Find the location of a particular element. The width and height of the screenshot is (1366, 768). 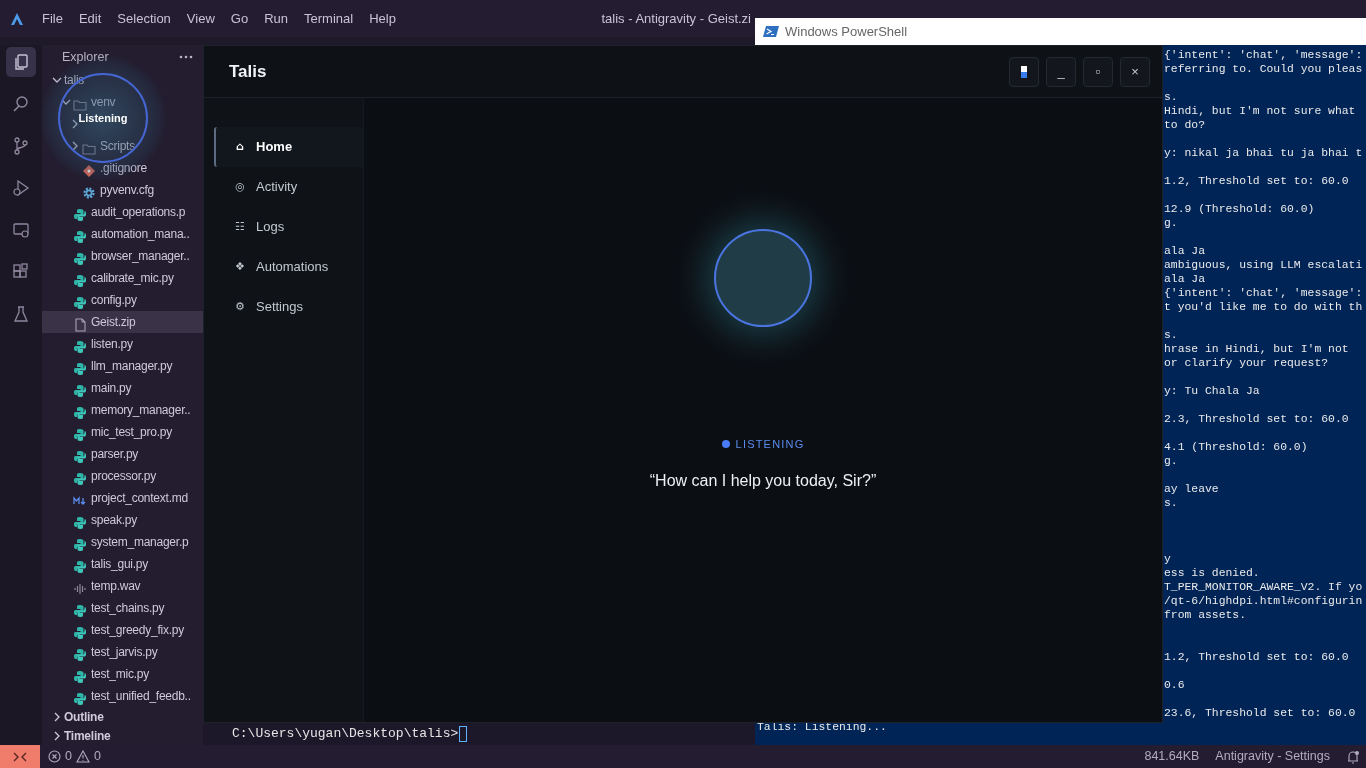

minimize-button: _ is located at coordinates (1061, 71).